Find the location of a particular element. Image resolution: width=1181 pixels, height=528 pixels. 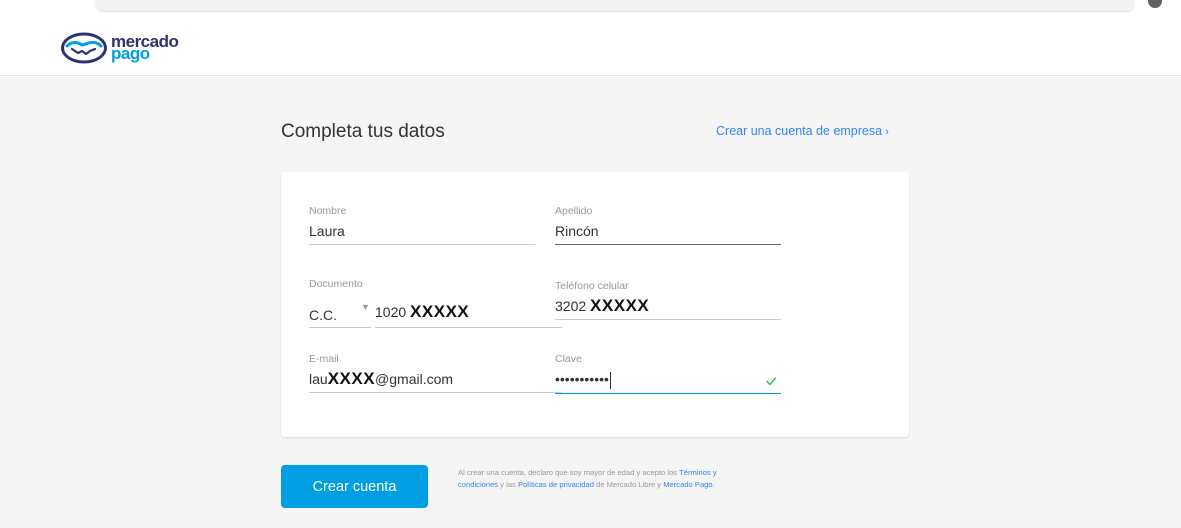

first-name-underline is located at coordinates (422, 244).